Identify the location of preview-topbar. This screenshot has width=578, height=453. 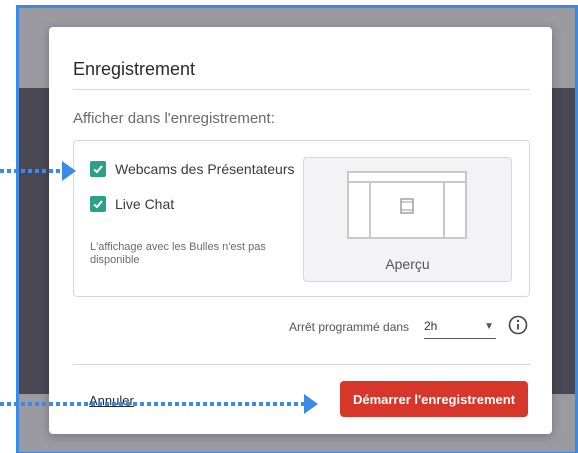
(407, 178).